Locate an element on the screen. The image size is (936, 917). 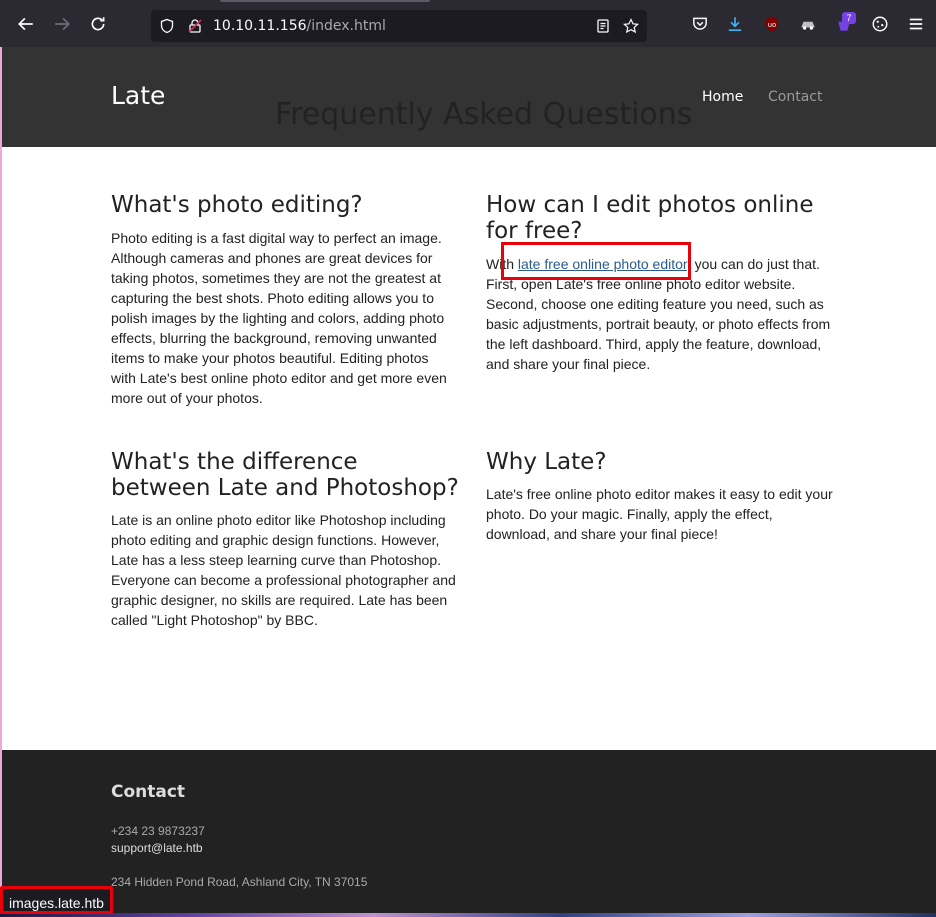
cookie-icon is located at coordinates (880, 24).